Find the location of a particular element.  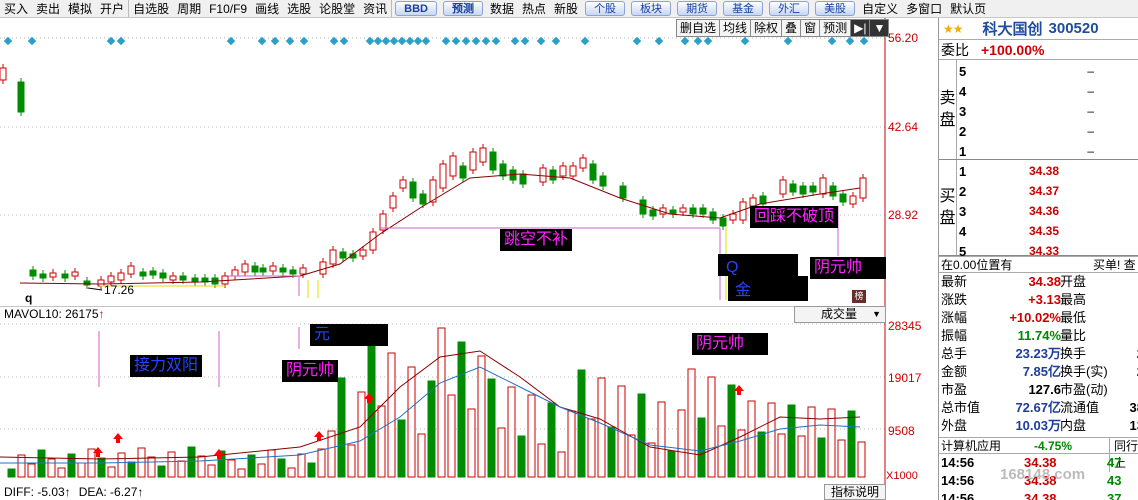

menu-item: 画线 is located at coordinates (267, 8).